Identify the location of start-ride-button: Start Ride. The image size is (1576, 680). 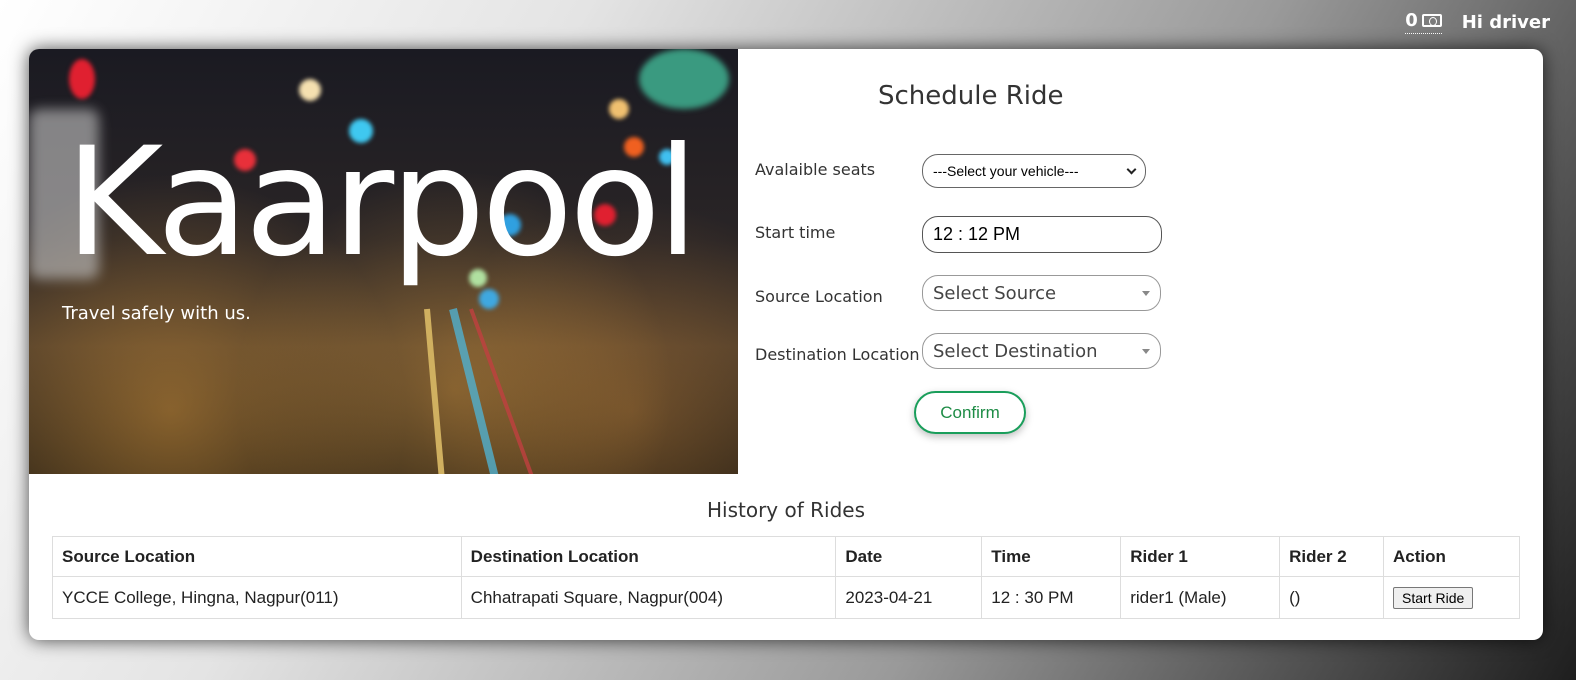
(1433, 597).